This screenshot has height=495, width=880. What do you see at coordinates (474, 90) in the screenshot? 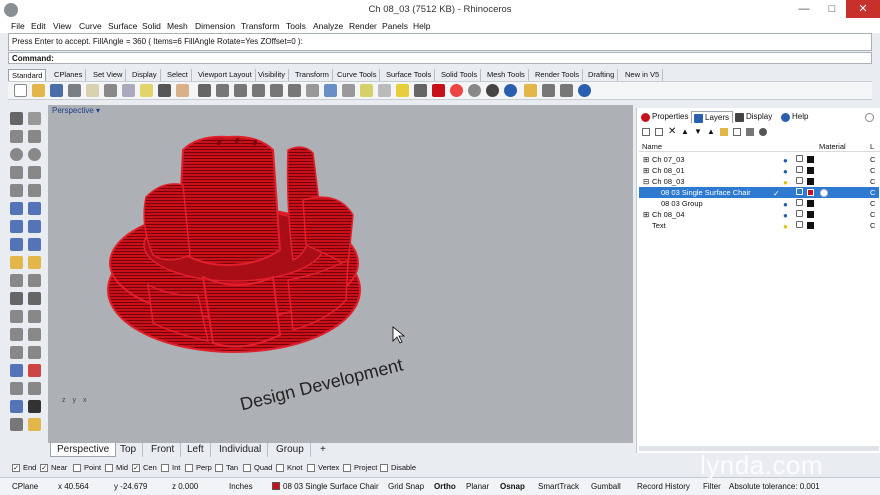
I see `shaded-sphere-icon` at bounding box center [474, 90].